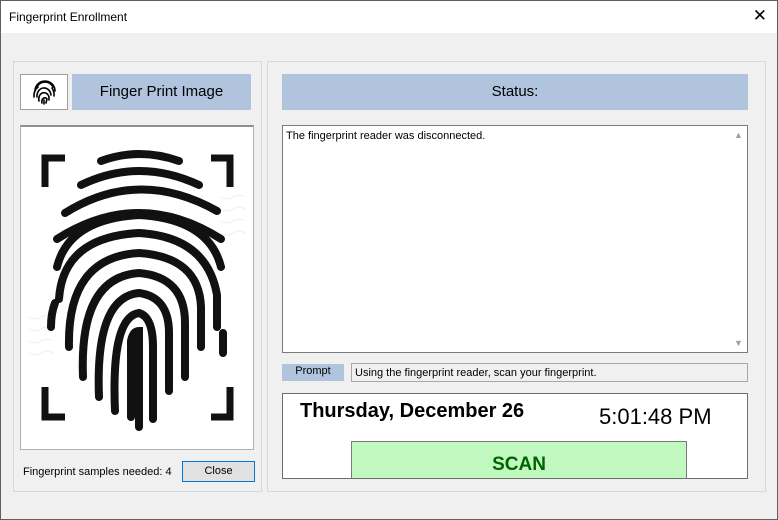 Image resolution: width=778 pixels, height=520 pixels. What do you see at coordinates (515, 92) in the screenshot?
I see `status-header: Status:` at bounding box center [515, 92].